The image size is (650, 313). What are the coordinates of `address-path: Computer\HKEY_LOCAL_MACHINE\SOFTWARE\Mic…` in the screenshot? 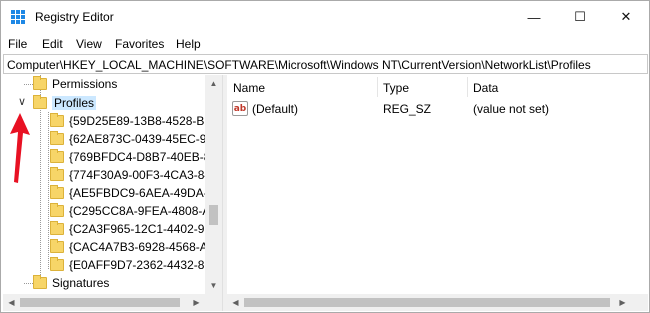 It's located at (299, 65).